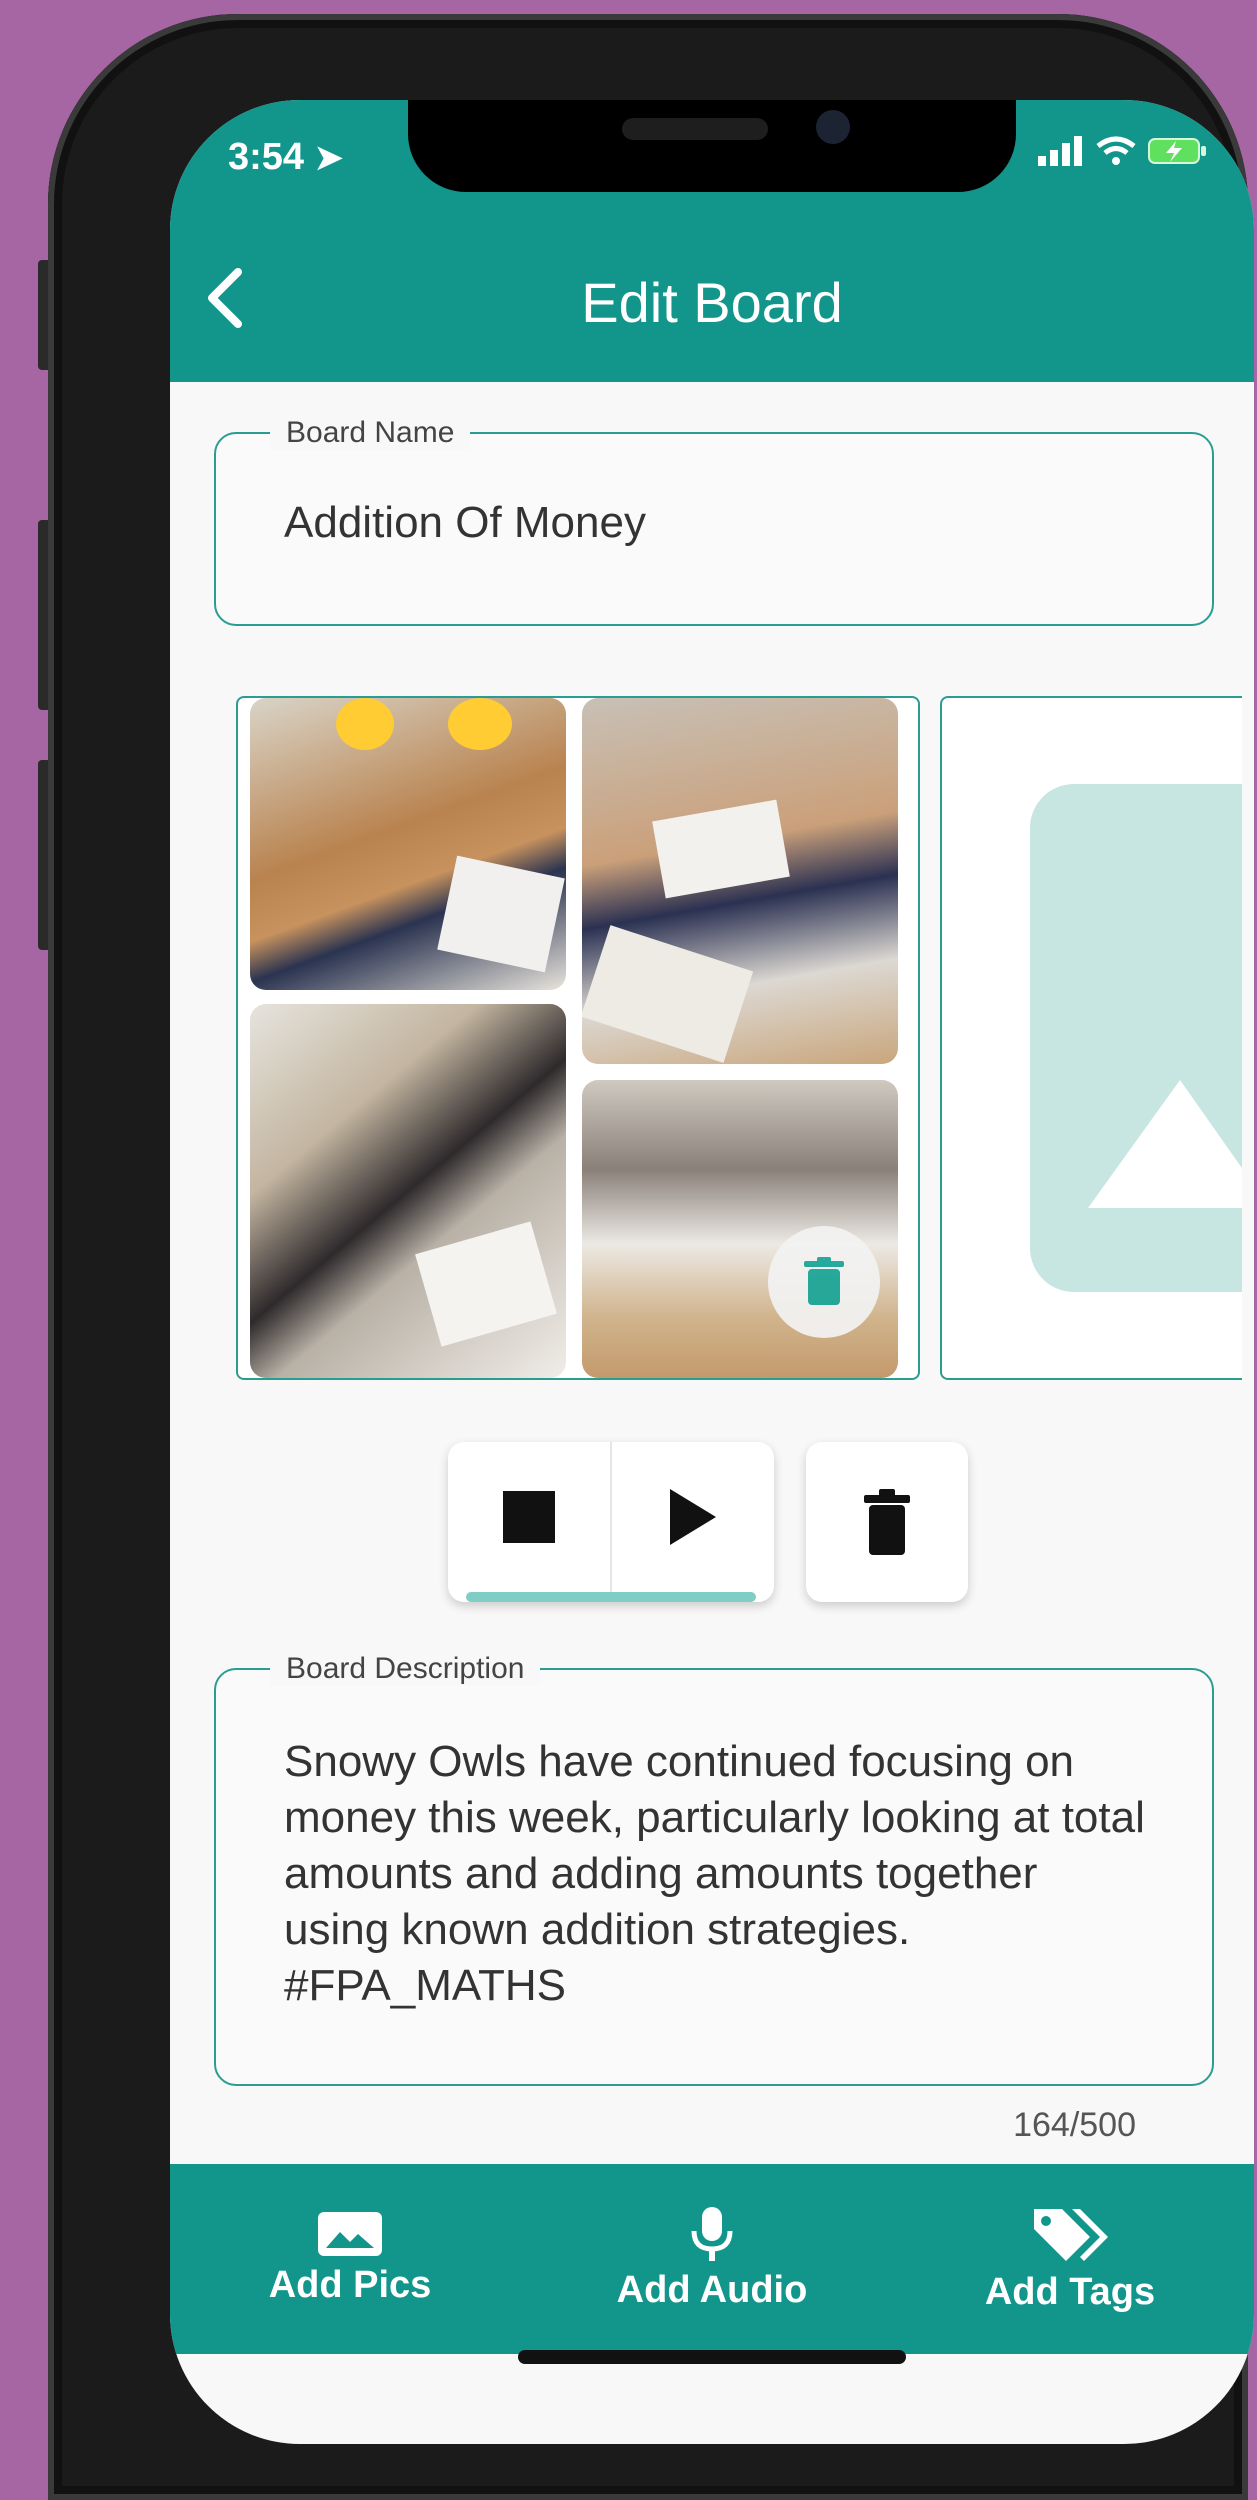 Image resolution: width=1257 pixels, height=2500 pixels. I want to click on add-pics-label: Add Pics, so click(350, 2284).